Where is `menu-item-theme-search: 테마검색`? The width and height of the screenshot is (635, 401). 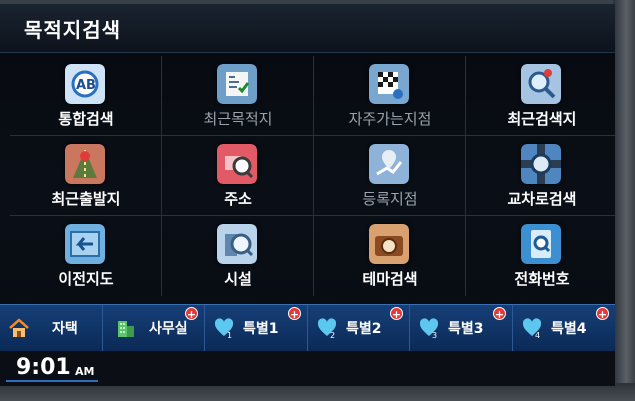 menu-item-theme-search: 테마검색 is located at coordinates (390, 256).